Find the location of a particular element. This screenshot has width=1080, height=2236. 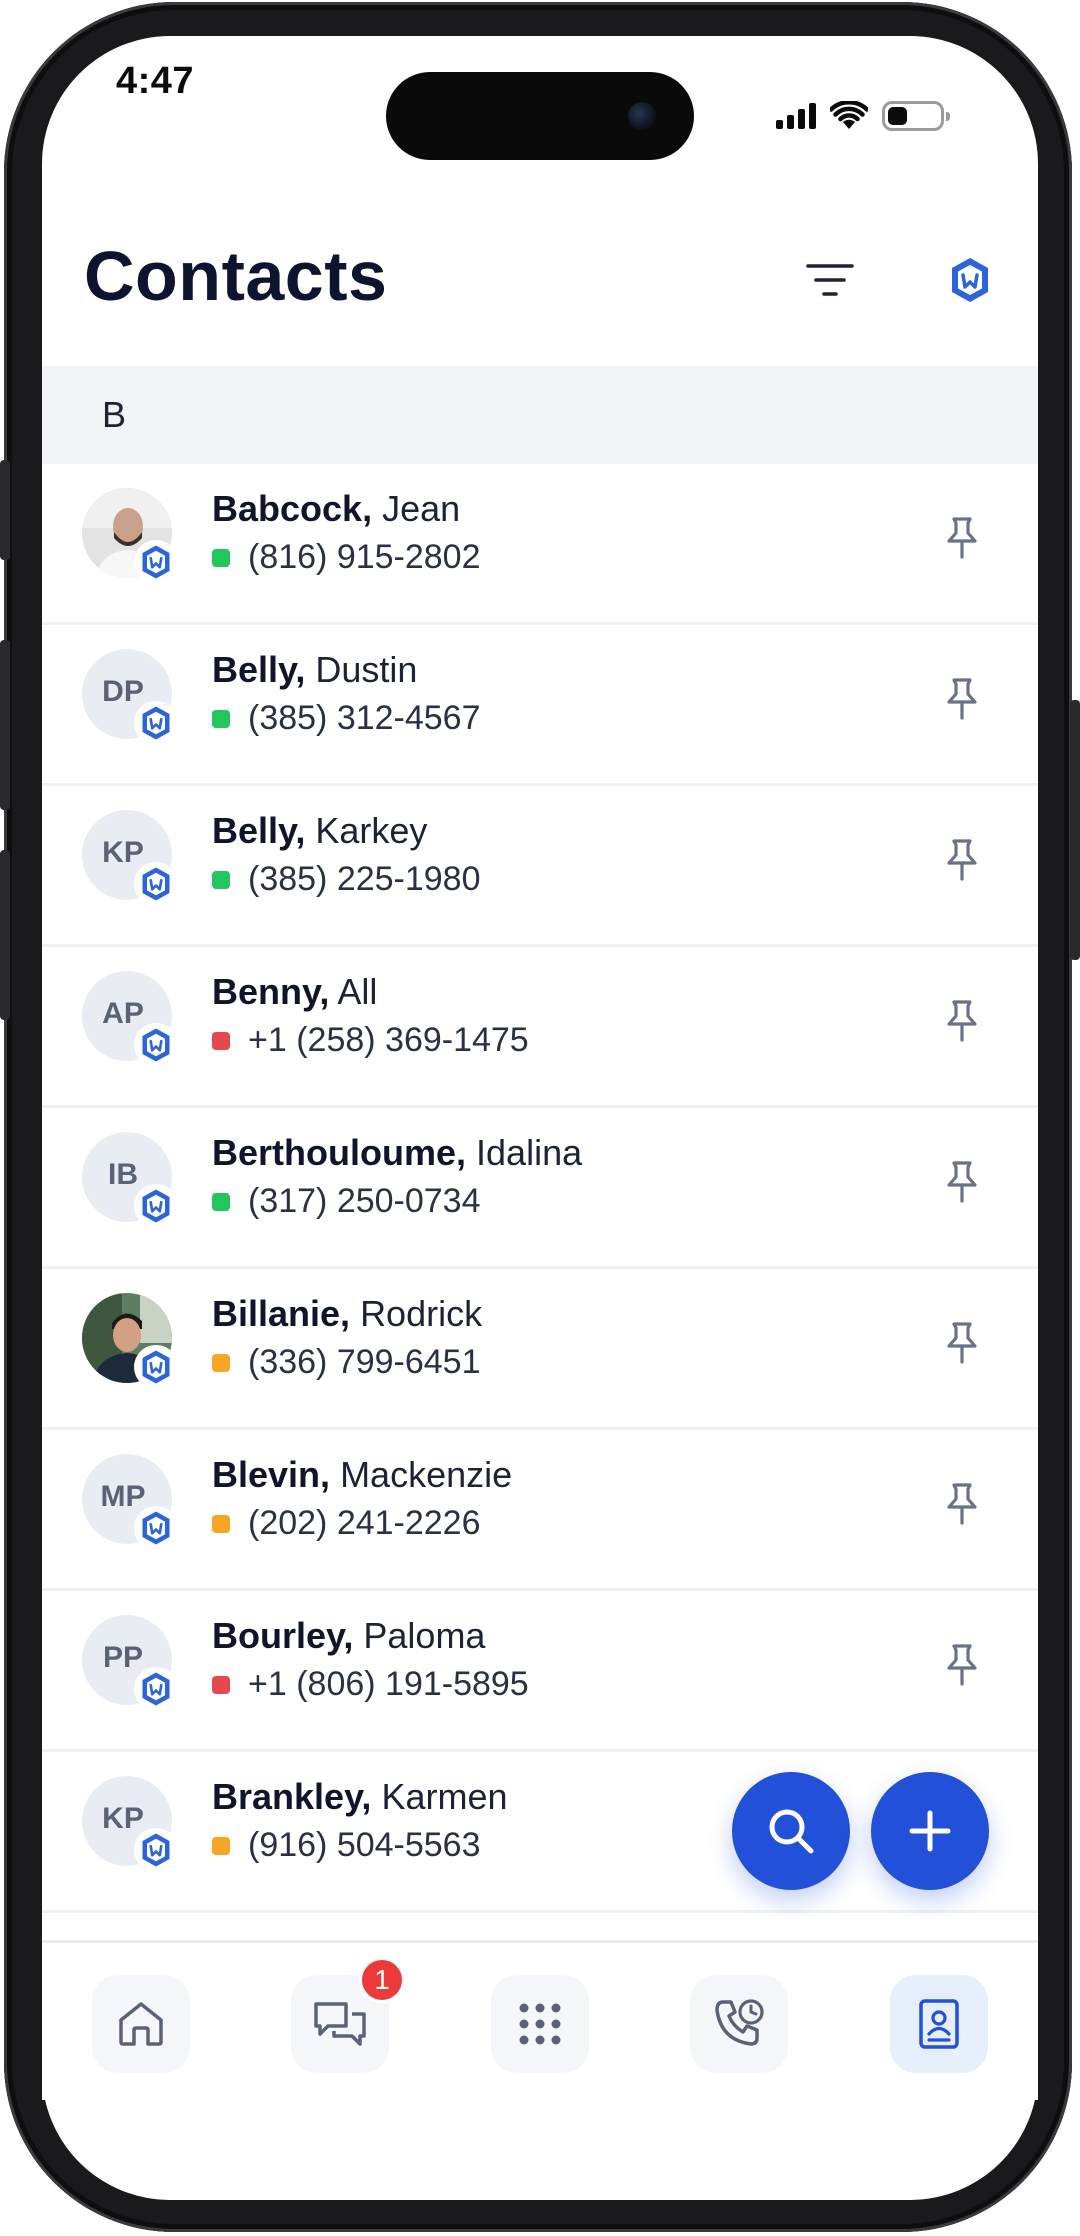

contact-phone: +1 (806) 191-5895 is located at coordinates (388, 1684).